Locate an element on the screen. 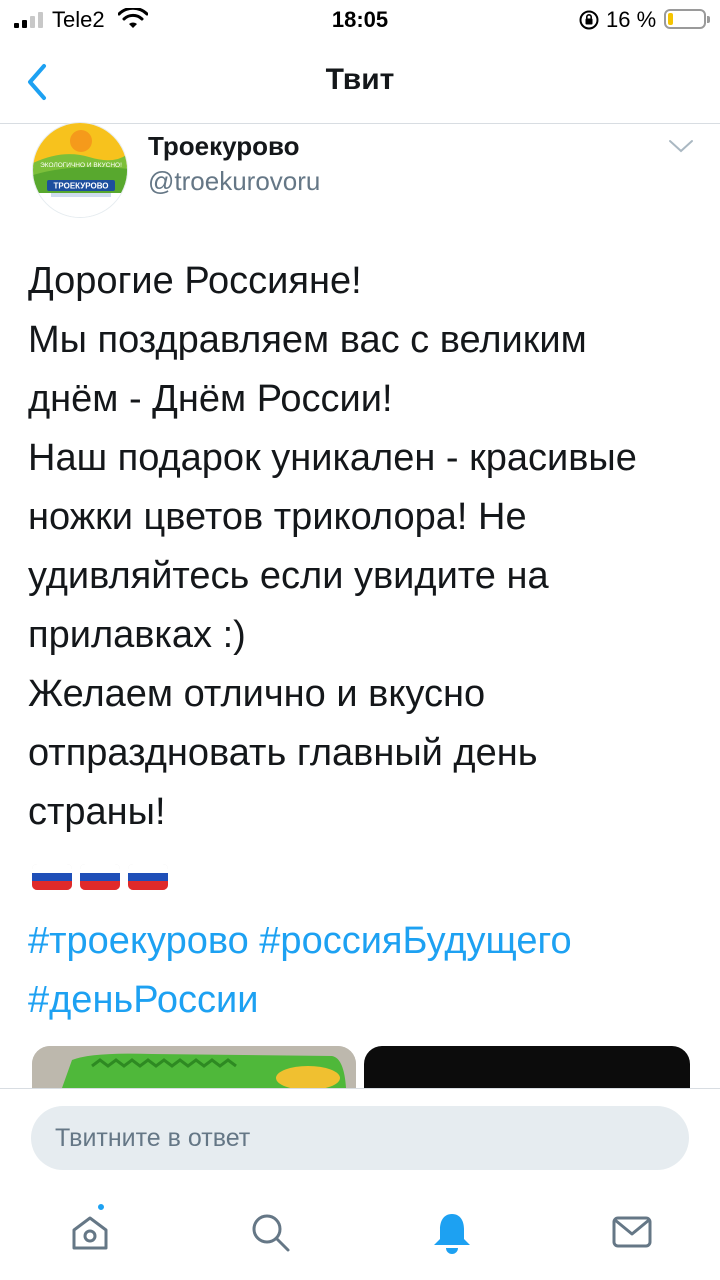  avatar: ЭКОЛОГИЧНО И ВКУСНО! ТРОЕКУРОВО is located at coordinates (80, 170).